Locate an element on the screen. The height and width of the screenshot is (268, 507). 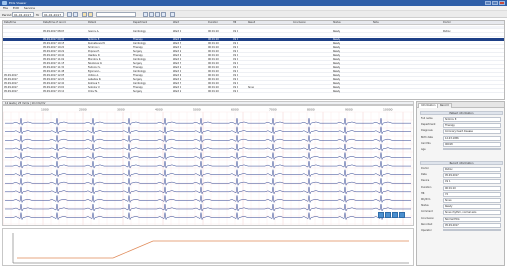
column-header: Ward is located at coordinates (176, 23).